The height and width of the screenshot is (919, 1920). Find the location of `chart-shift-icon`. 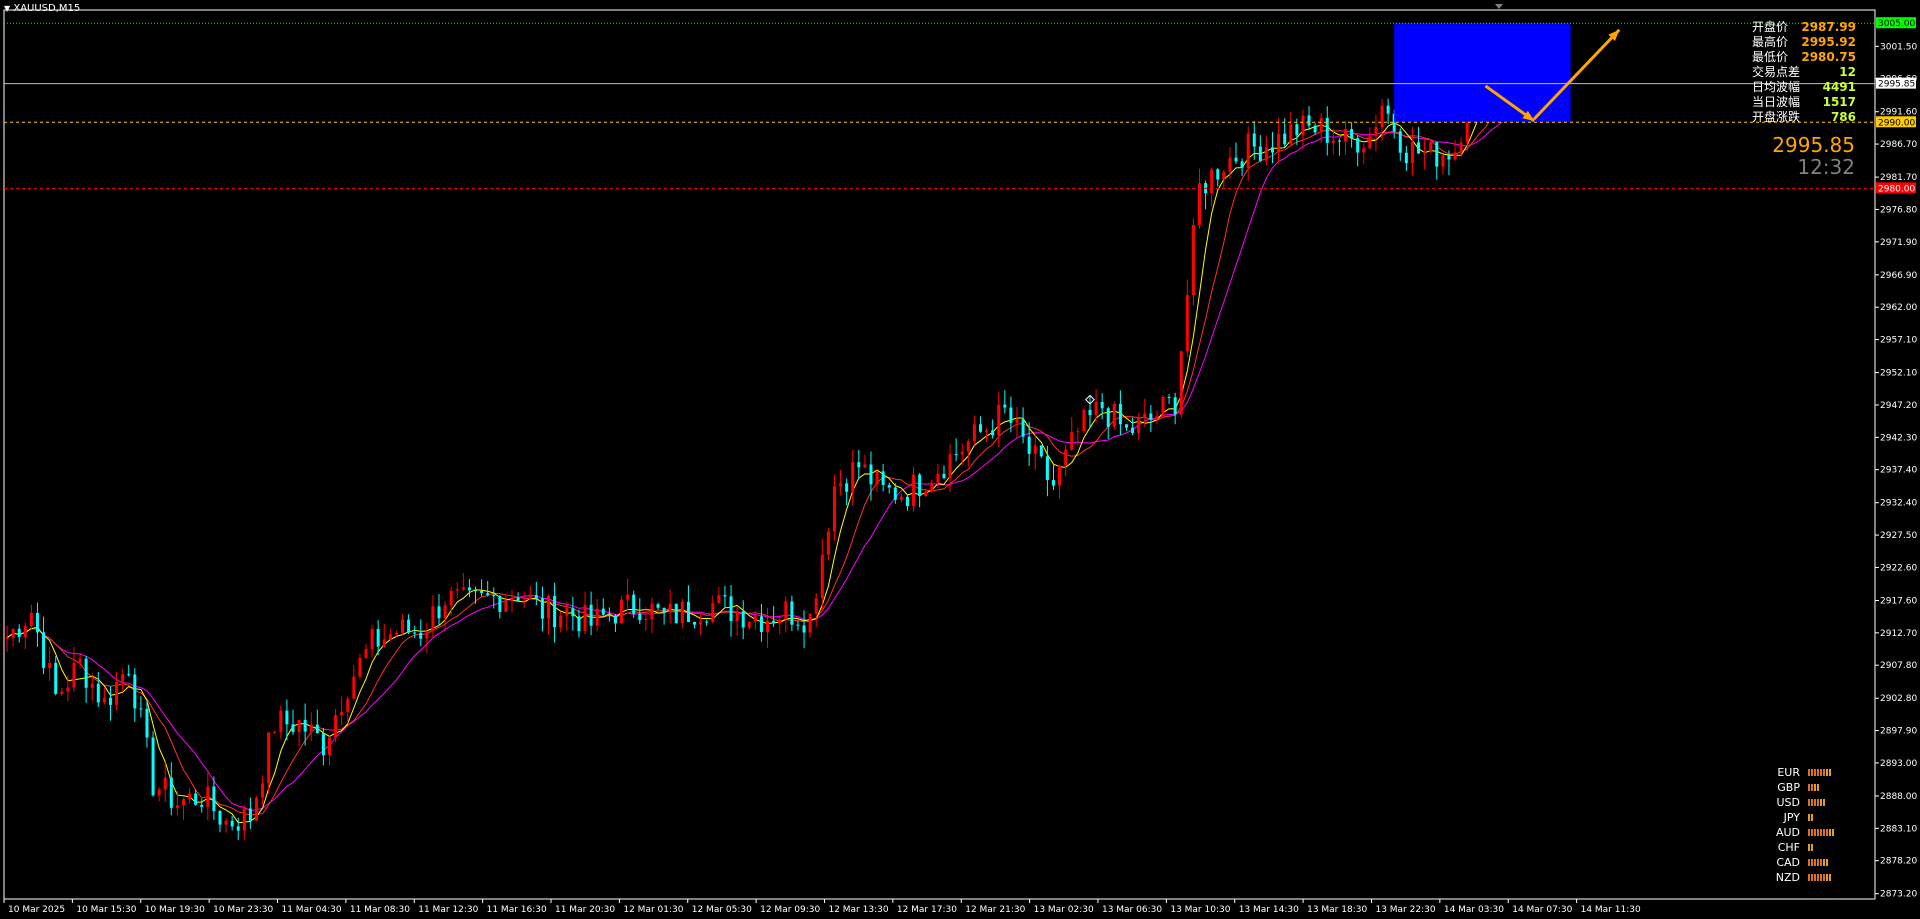

chart-shift-icon is located at coordinates (1499, 6).